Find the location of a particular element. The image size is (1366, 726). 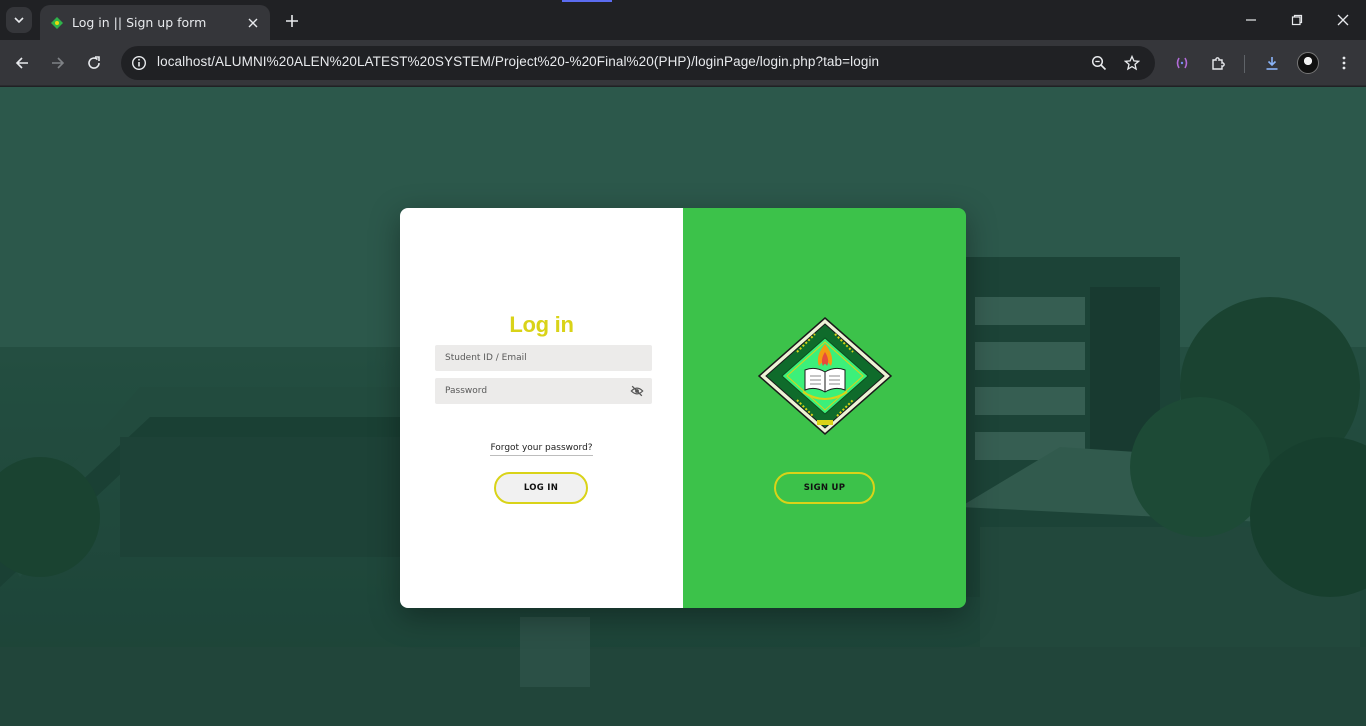

signup-panel: SIGN UP is located at coordinates (824, 408).